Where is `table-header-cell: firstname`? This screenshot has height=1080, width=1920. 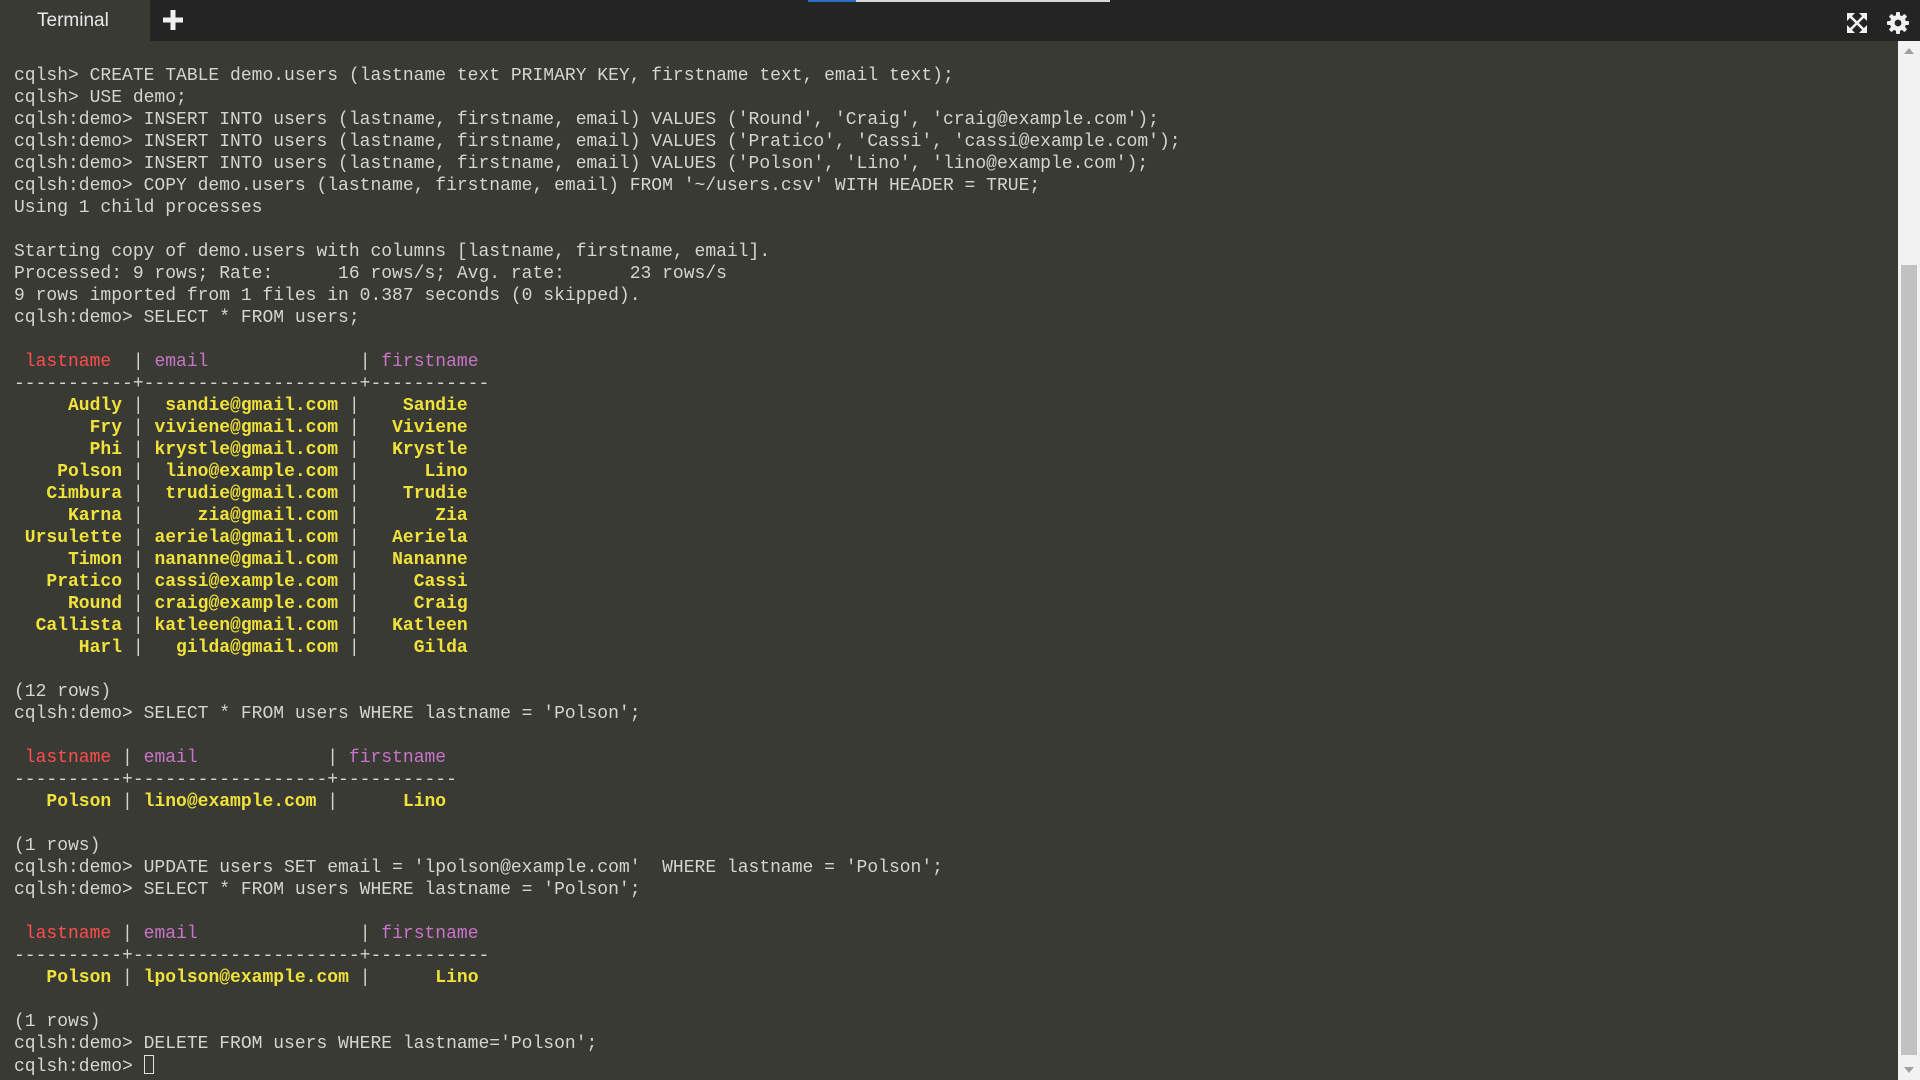
table-header-cell: firstname is located at coordinates (392, 758).